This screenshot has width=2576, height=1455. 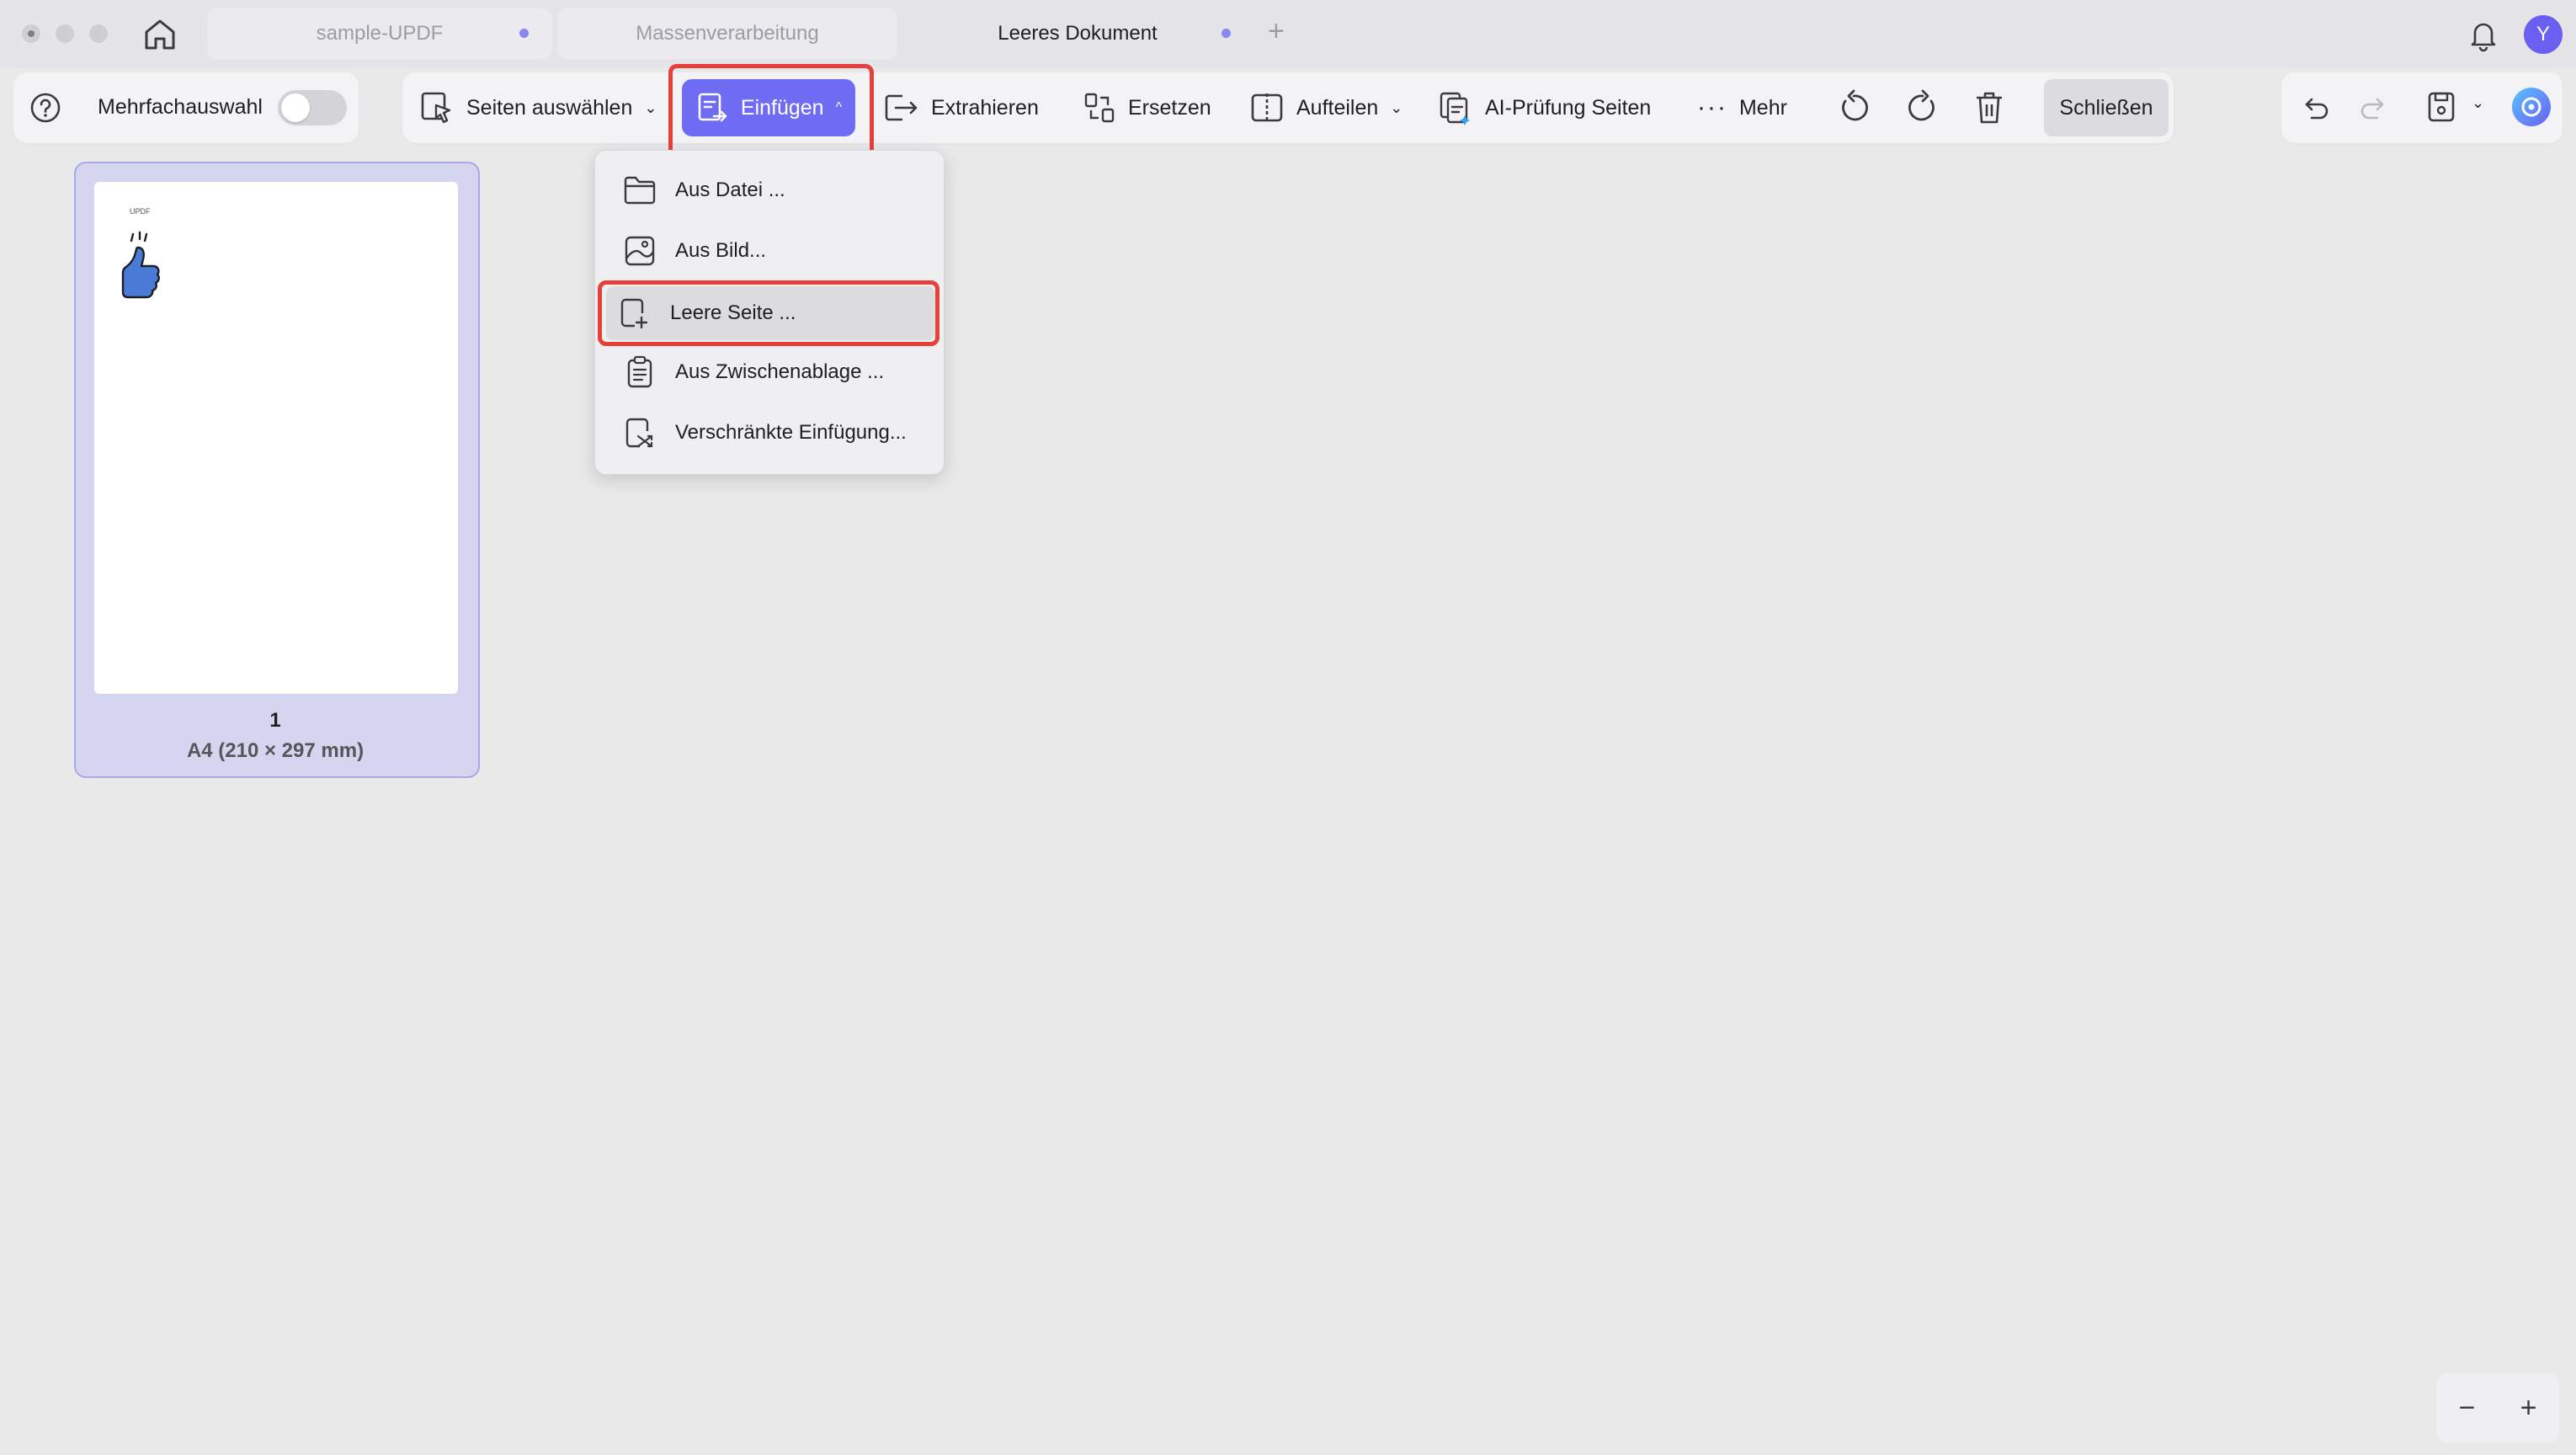 I want to click on ai-check-pages-button: AI-Prüfung Seiten, so click(x=1545, y=107).